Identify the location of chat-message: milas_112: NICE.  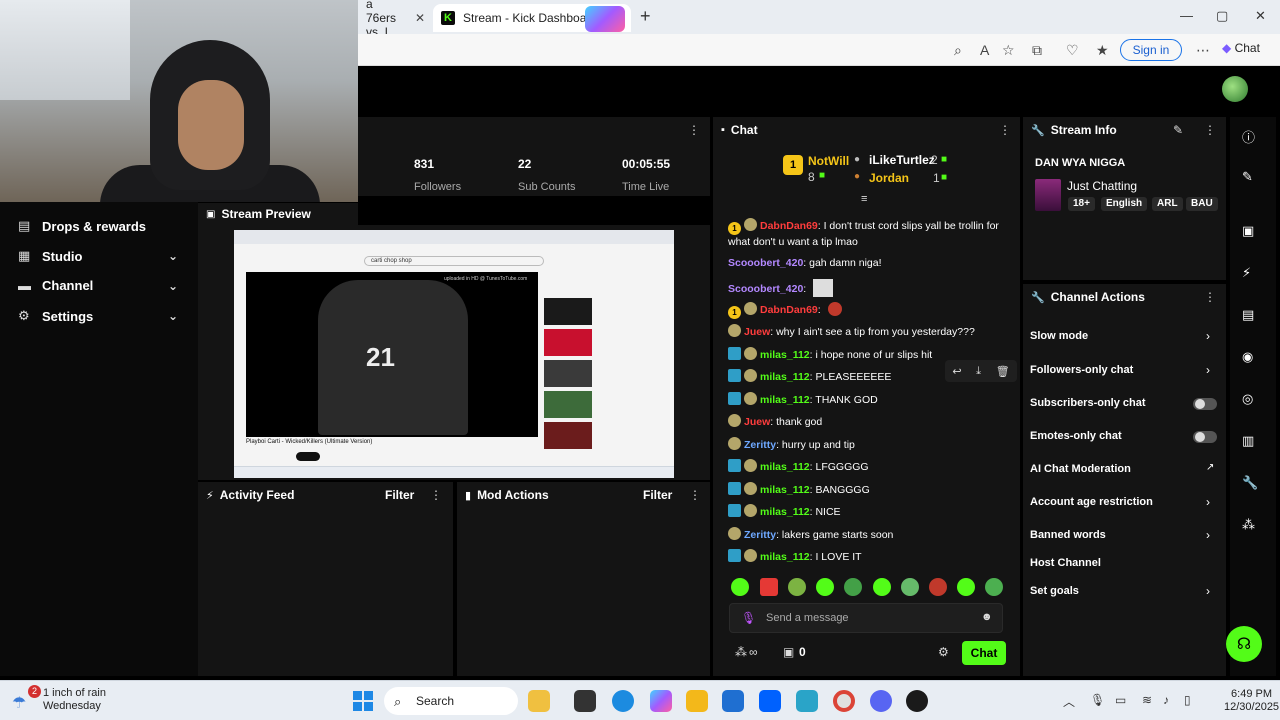
(870, 512).